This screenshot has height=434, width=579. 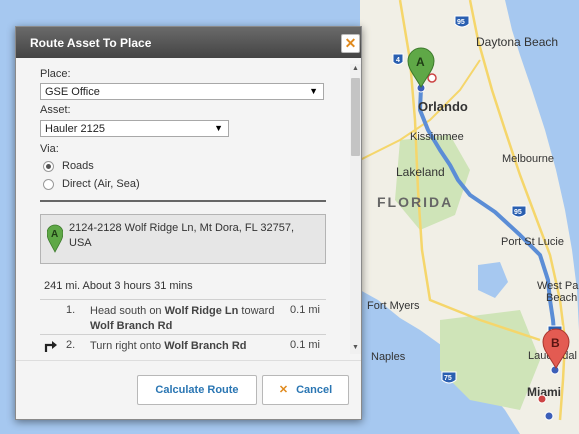 What do you see at coordinates (314, 390) in the screenshot?
I see `cancel-label: Cancel` at bounding box center [314, 390].